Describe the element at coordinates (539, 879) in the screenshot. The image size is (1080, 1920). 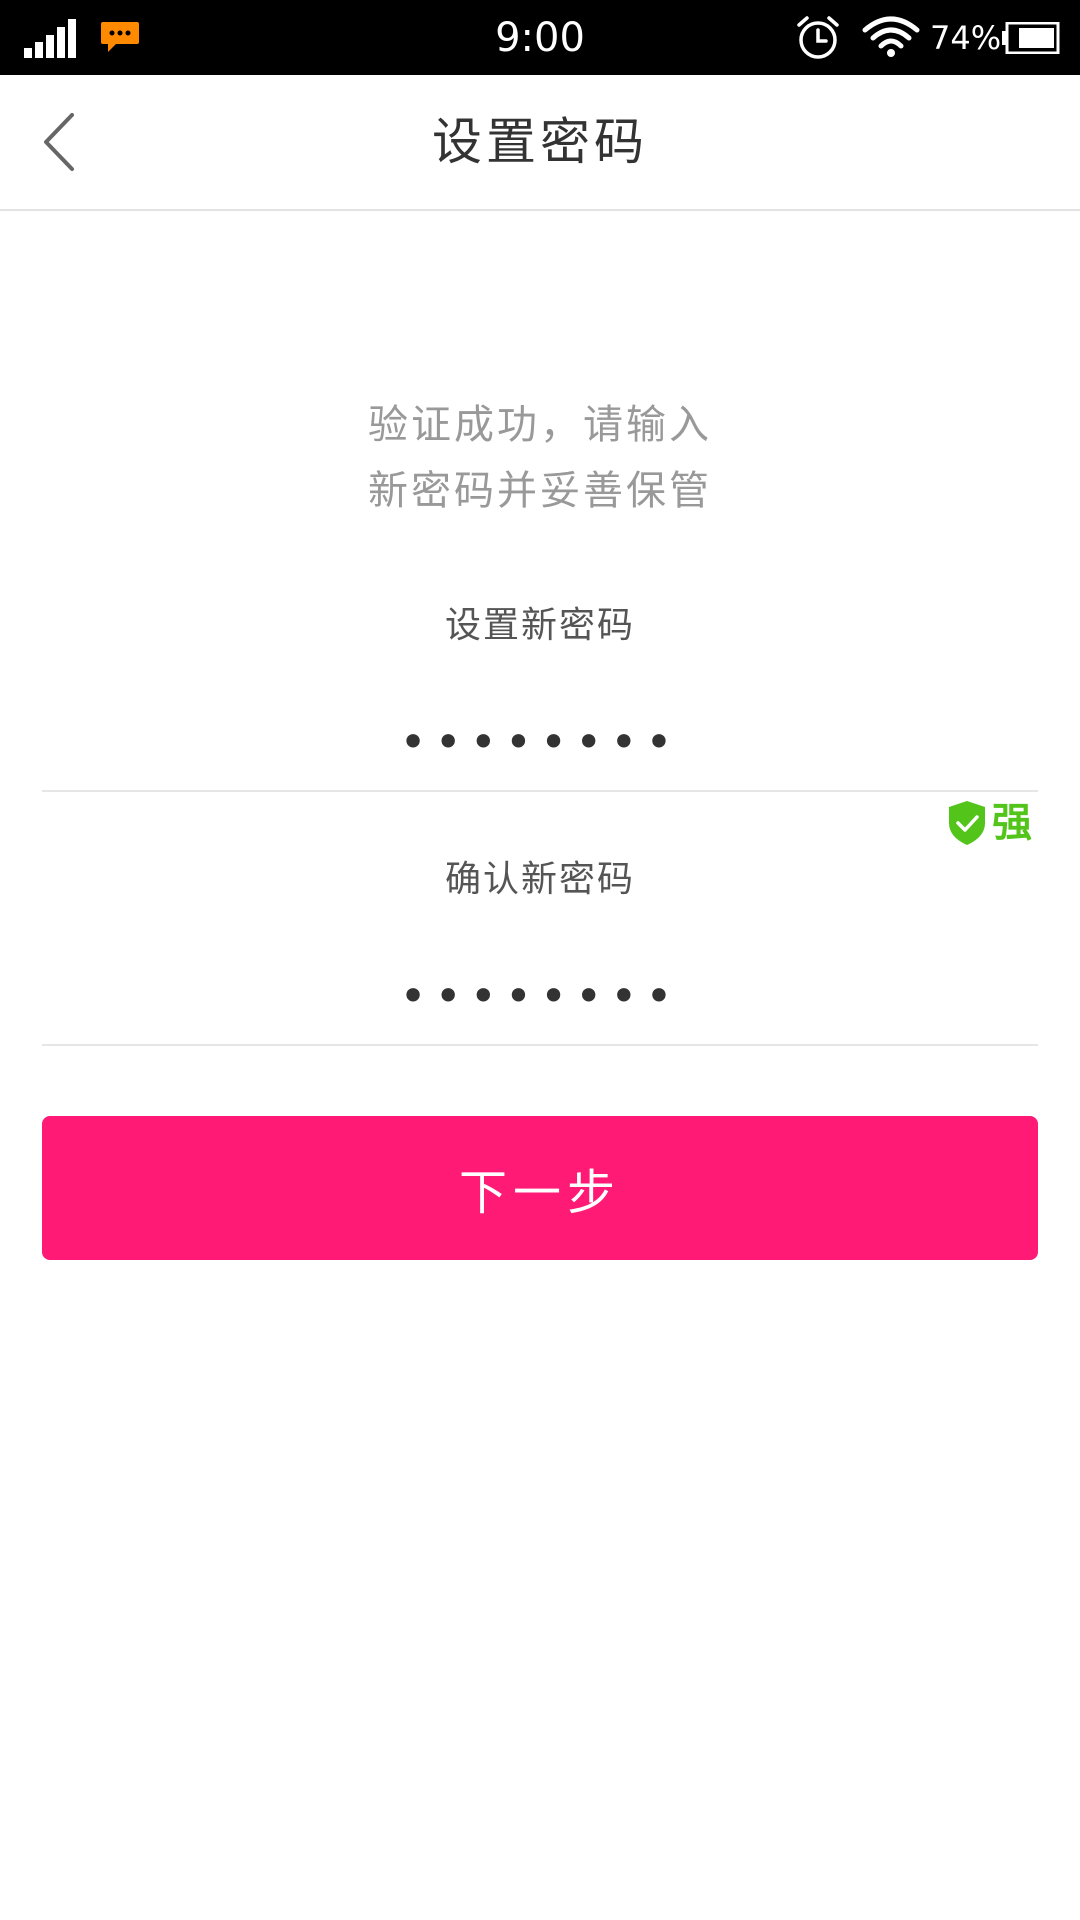
I see `confirm-password-label: 确认新密码` at that location.